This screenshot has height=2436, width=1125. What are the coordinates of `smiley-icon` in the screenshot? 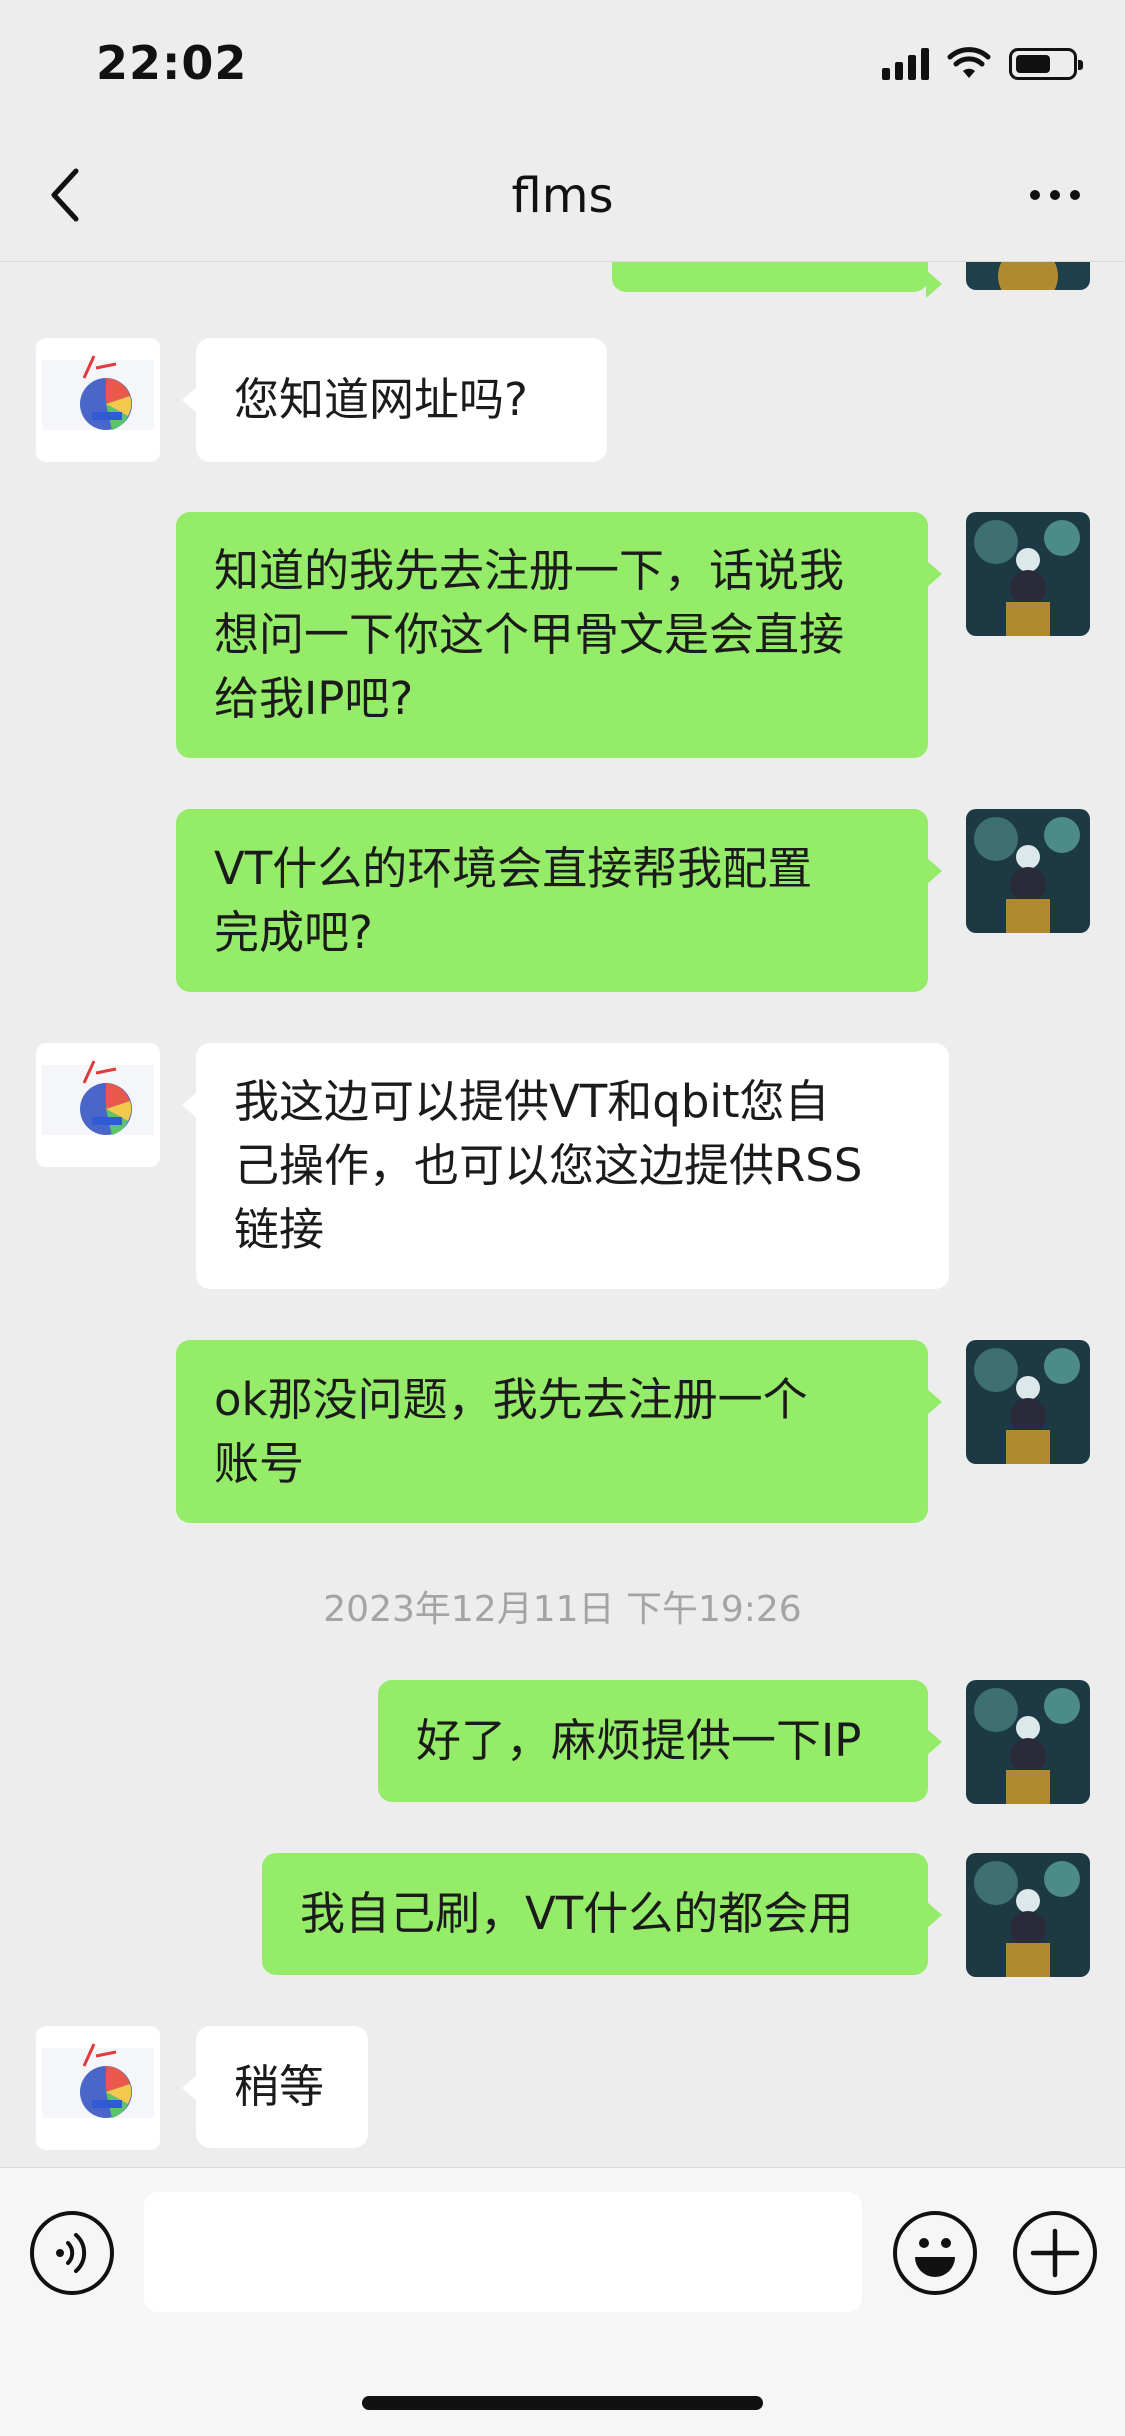 It's located at (935, 2257).